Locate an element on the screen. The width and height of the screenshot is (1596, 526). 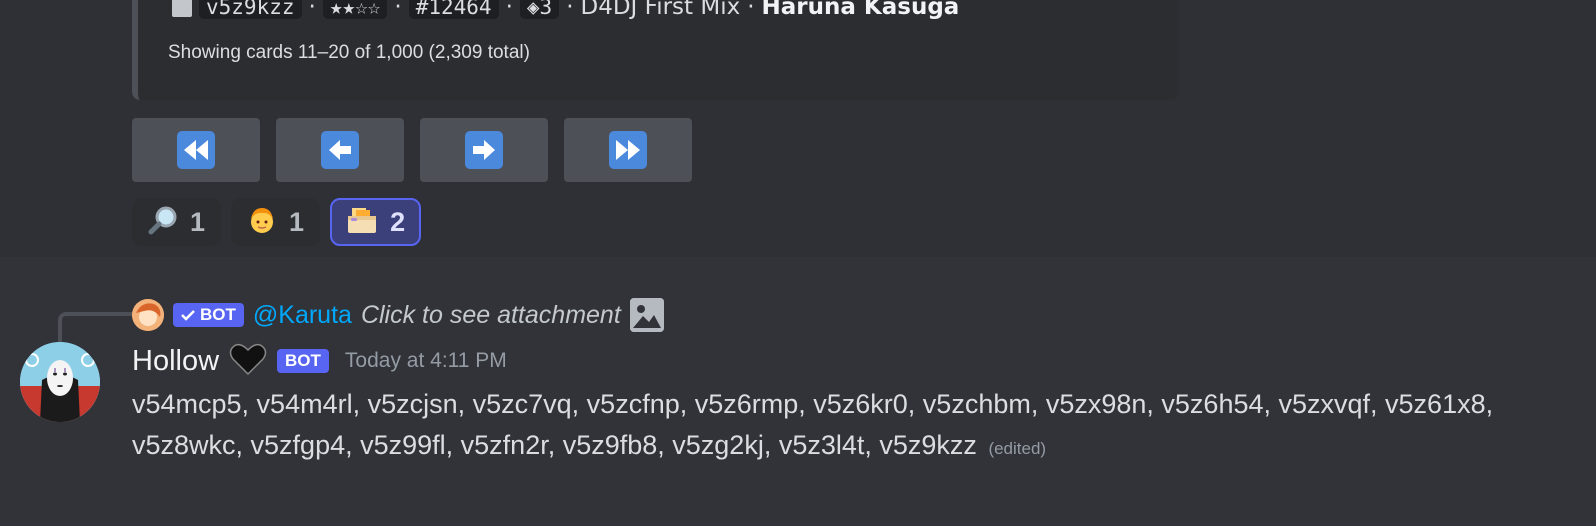
person-face-icon is located at coordinates (262, 222).